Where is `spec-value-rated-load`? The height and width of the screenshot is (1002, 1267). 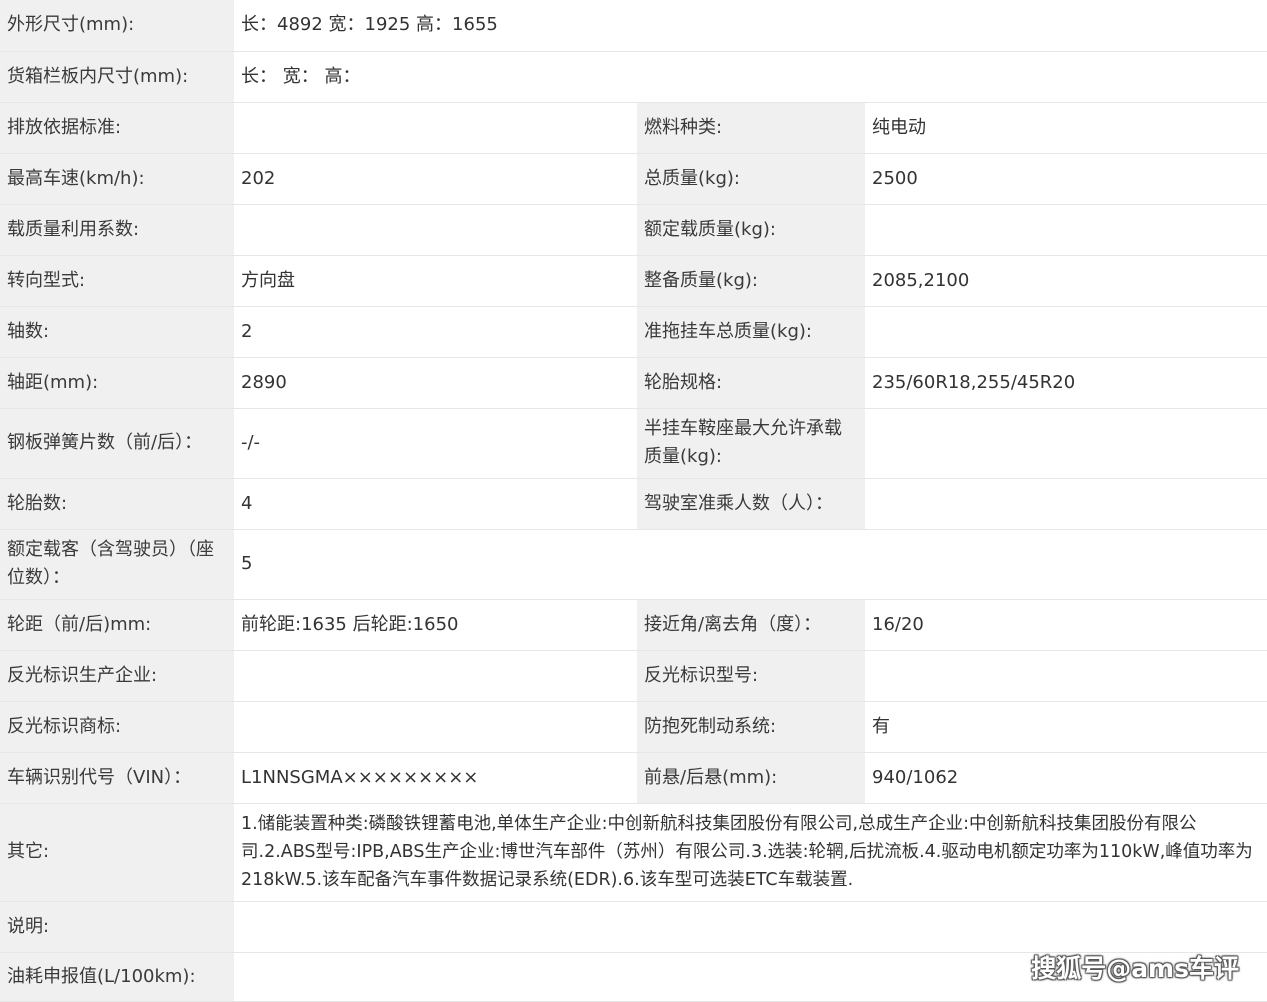 spec-value-rated-load is located at coordinates (1066, 230).